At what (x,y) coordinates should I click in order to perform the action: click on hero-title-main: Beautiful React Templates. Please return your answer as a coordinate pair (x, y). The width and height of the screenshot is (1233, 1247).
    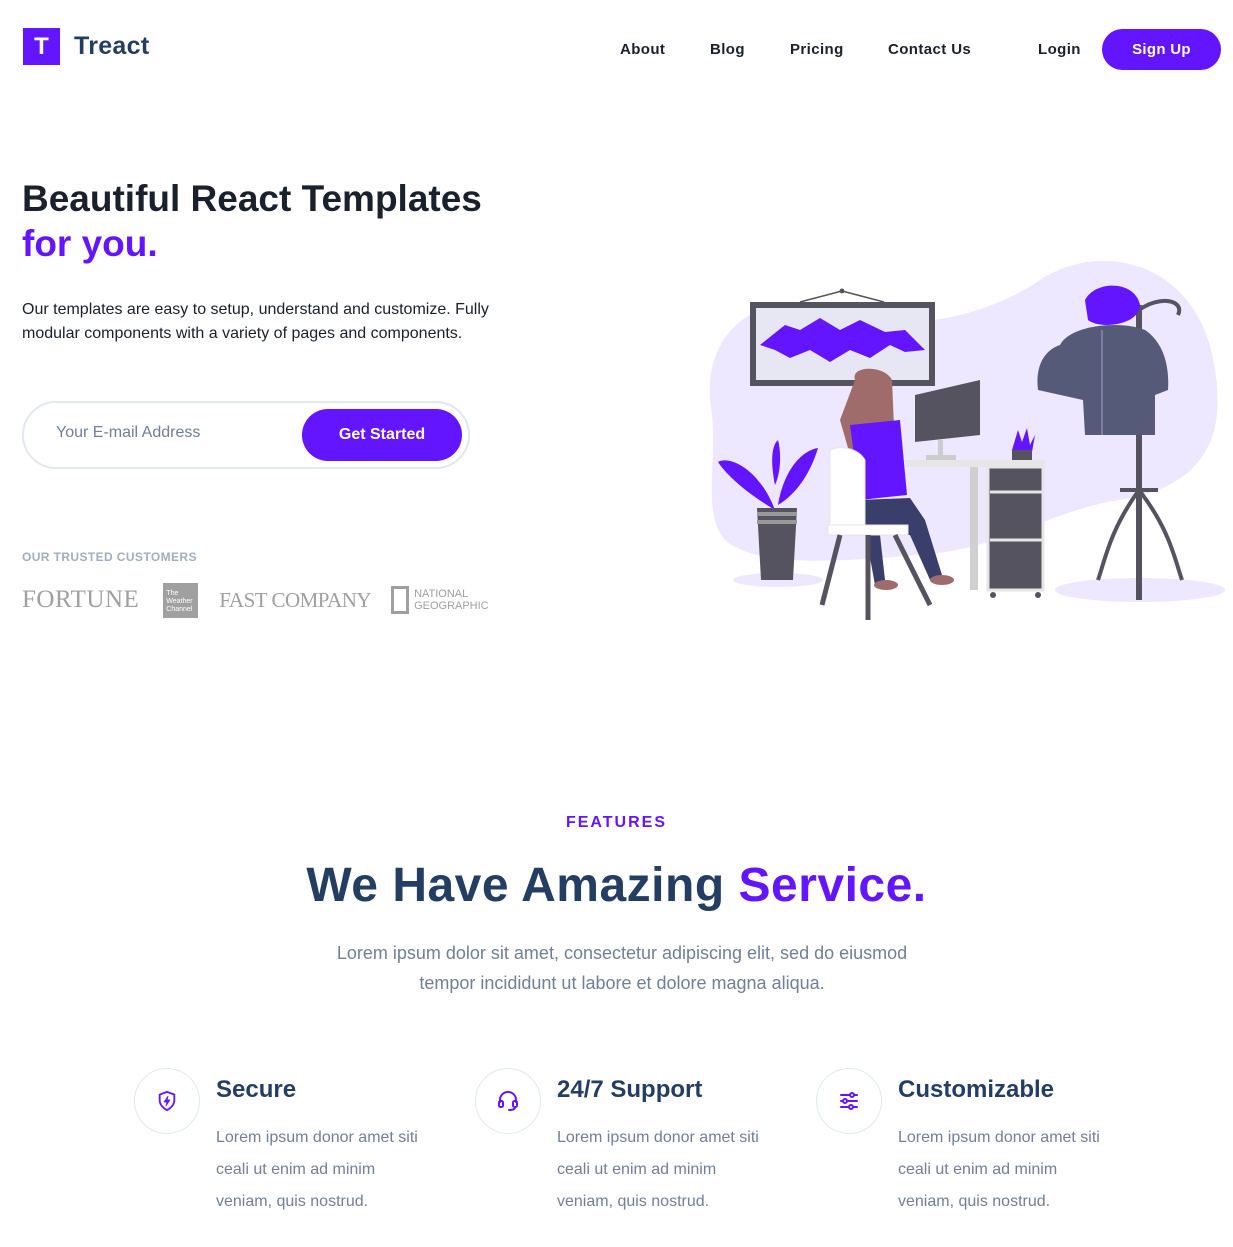
    Looking at the image, I should click on (252, 198).